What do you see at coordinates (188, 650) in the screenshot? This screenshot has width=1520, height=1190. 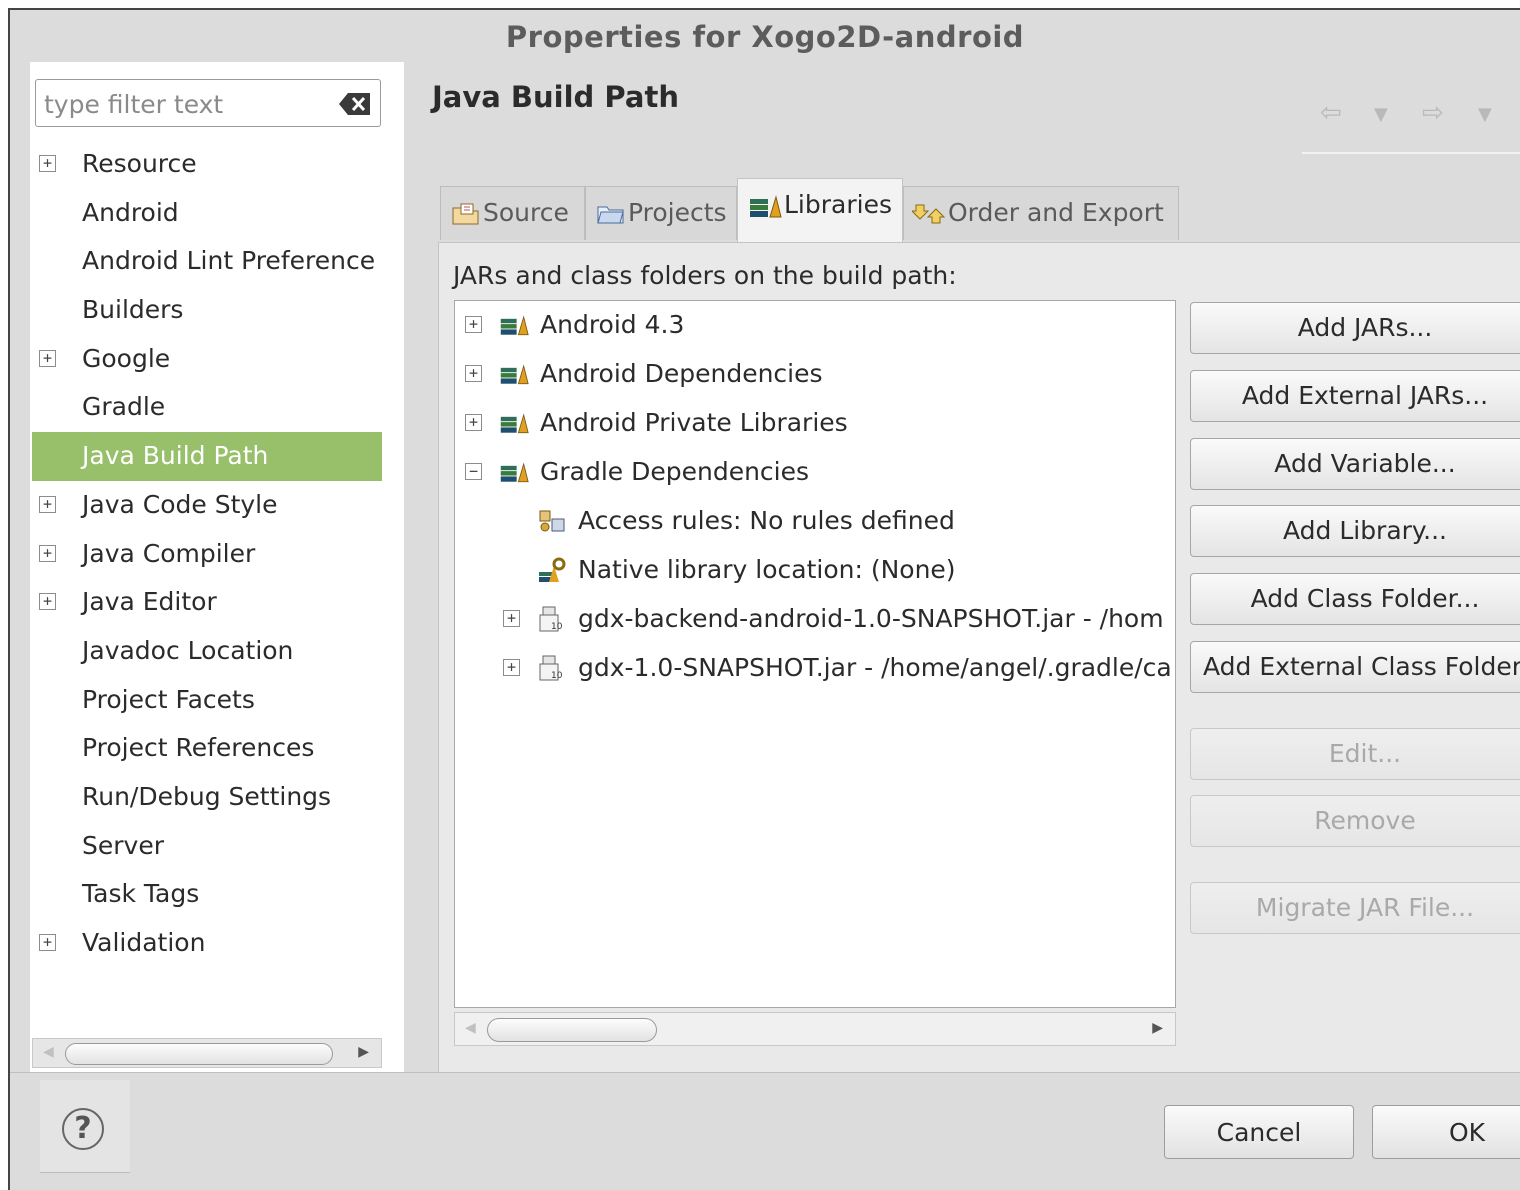 I see `sidebar-item-label: Javadoc Location` at bounding box center [188, 650].